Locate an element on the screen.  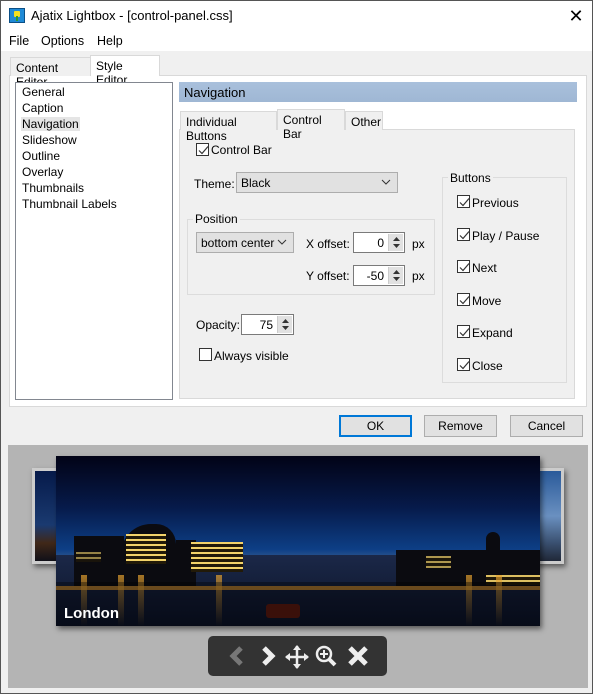
button-move-checkbox is located at coordinates (463, 299).